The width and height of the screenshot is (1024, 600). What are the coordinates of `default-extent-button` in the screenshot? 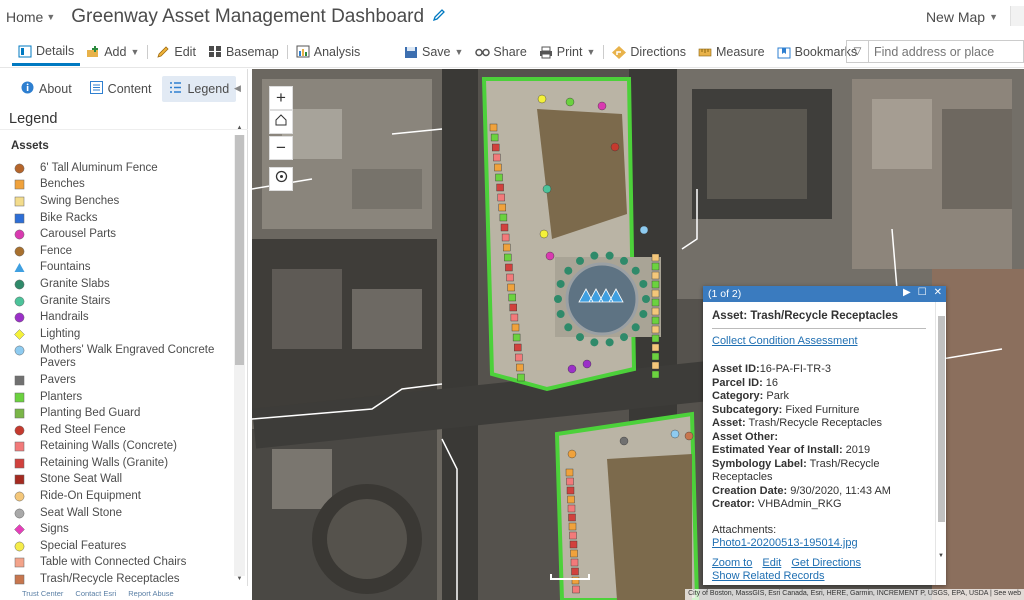 It's located at (281, 122).